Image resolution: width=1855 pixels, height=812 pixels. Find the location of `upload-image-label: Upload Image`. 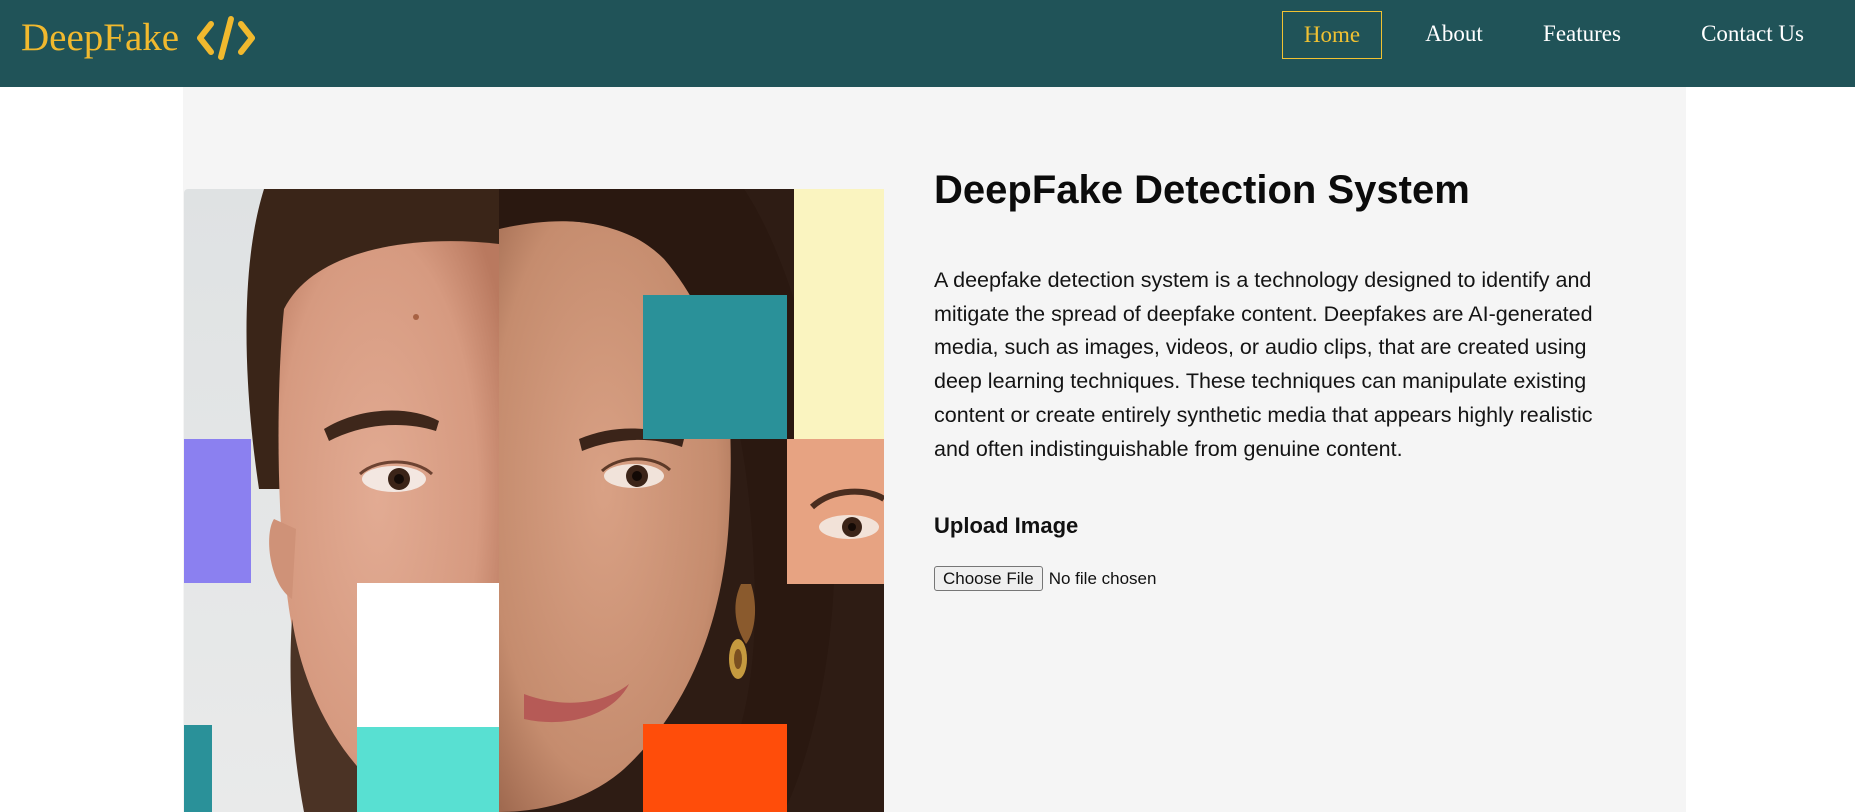

upload-image-label: Upload Image is located at coordinates (1006, 525).